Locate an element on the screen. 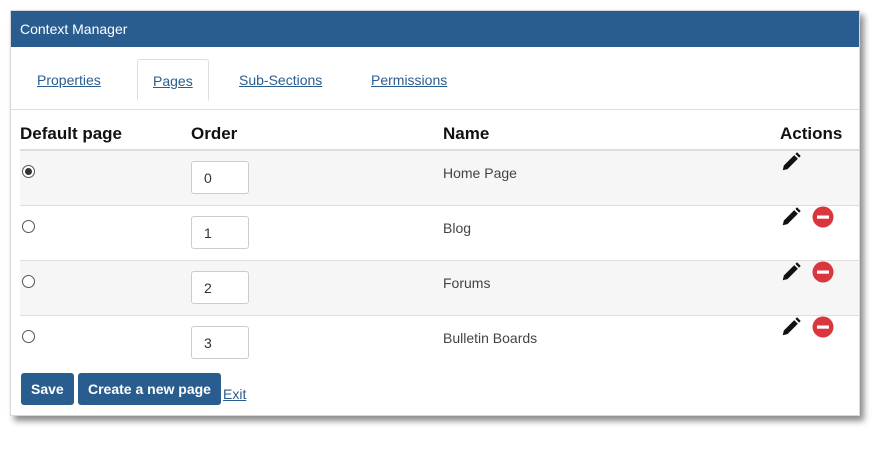 This screenshot has height=453, width=880. window-title: Context Manager is located at coordinates (435, 29).